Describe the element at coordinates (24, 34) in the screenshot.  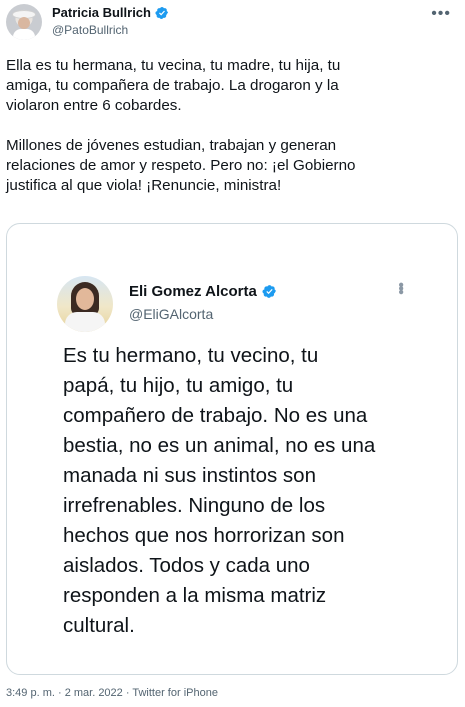
I see `avatar-body` at that location.